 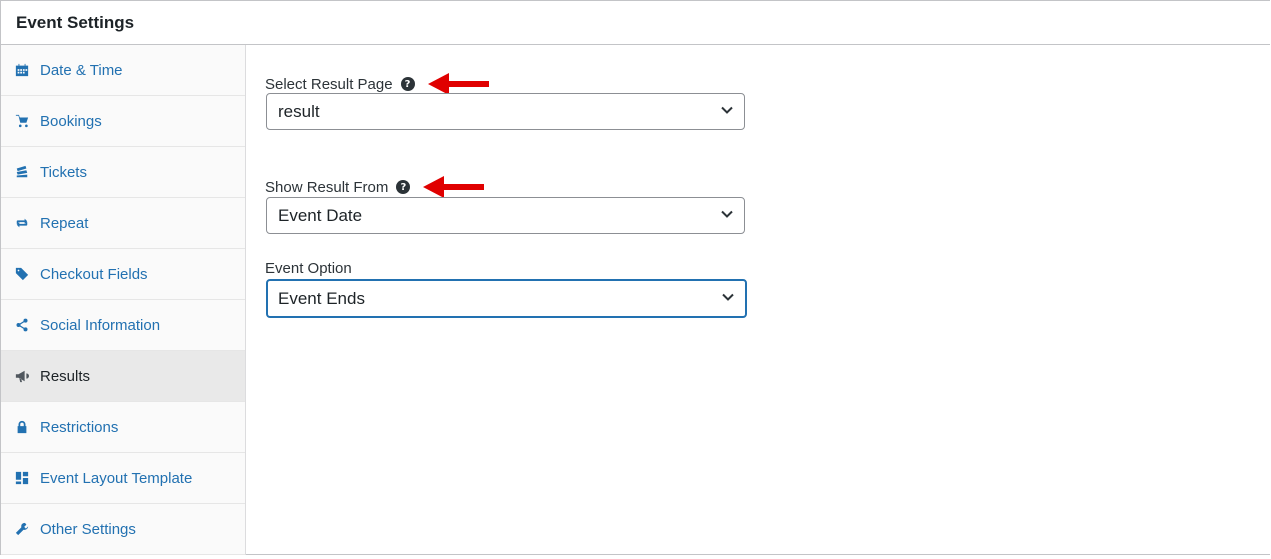 I want to click on lock-icon, so click(x=22, y=427).